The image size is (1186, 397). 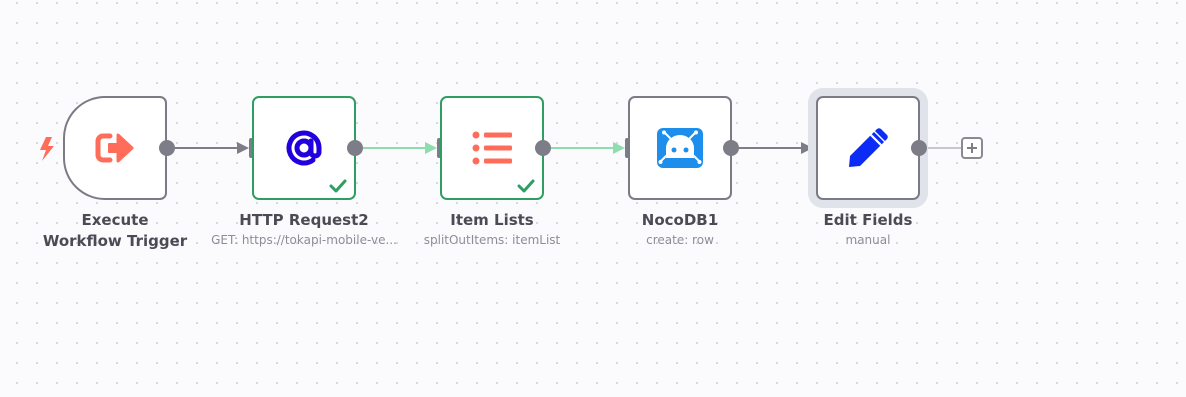 I want to click on pencil-icon, so click(x=868, y=148).